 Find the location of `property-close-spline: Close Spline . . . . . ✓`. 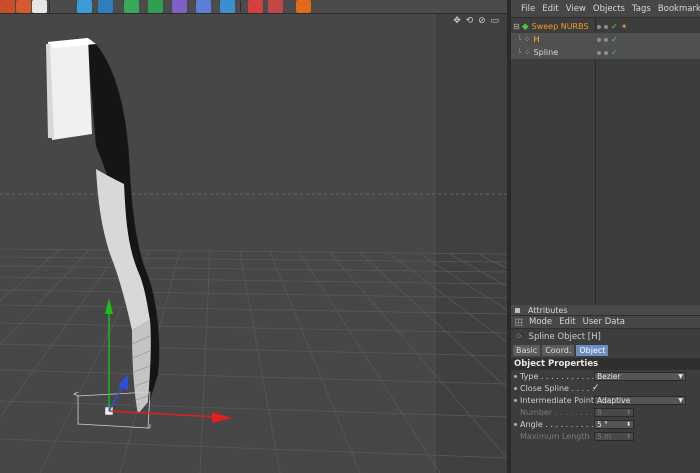

property-close-spline: Close Spline . . . . . ✓ is located at coordinates (605, 388).